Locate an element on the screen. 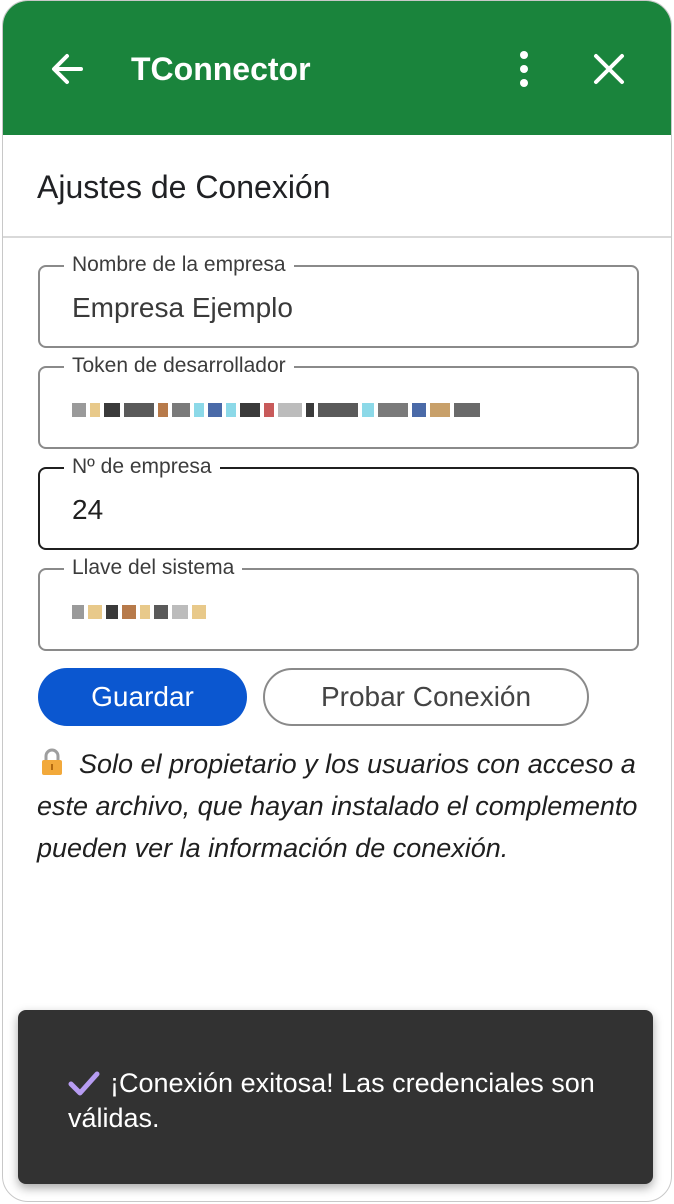 The height and width of the screenshot is (1204, 674). company-name-value: Empresa Ejemplo is located at coordinates (182, 307).